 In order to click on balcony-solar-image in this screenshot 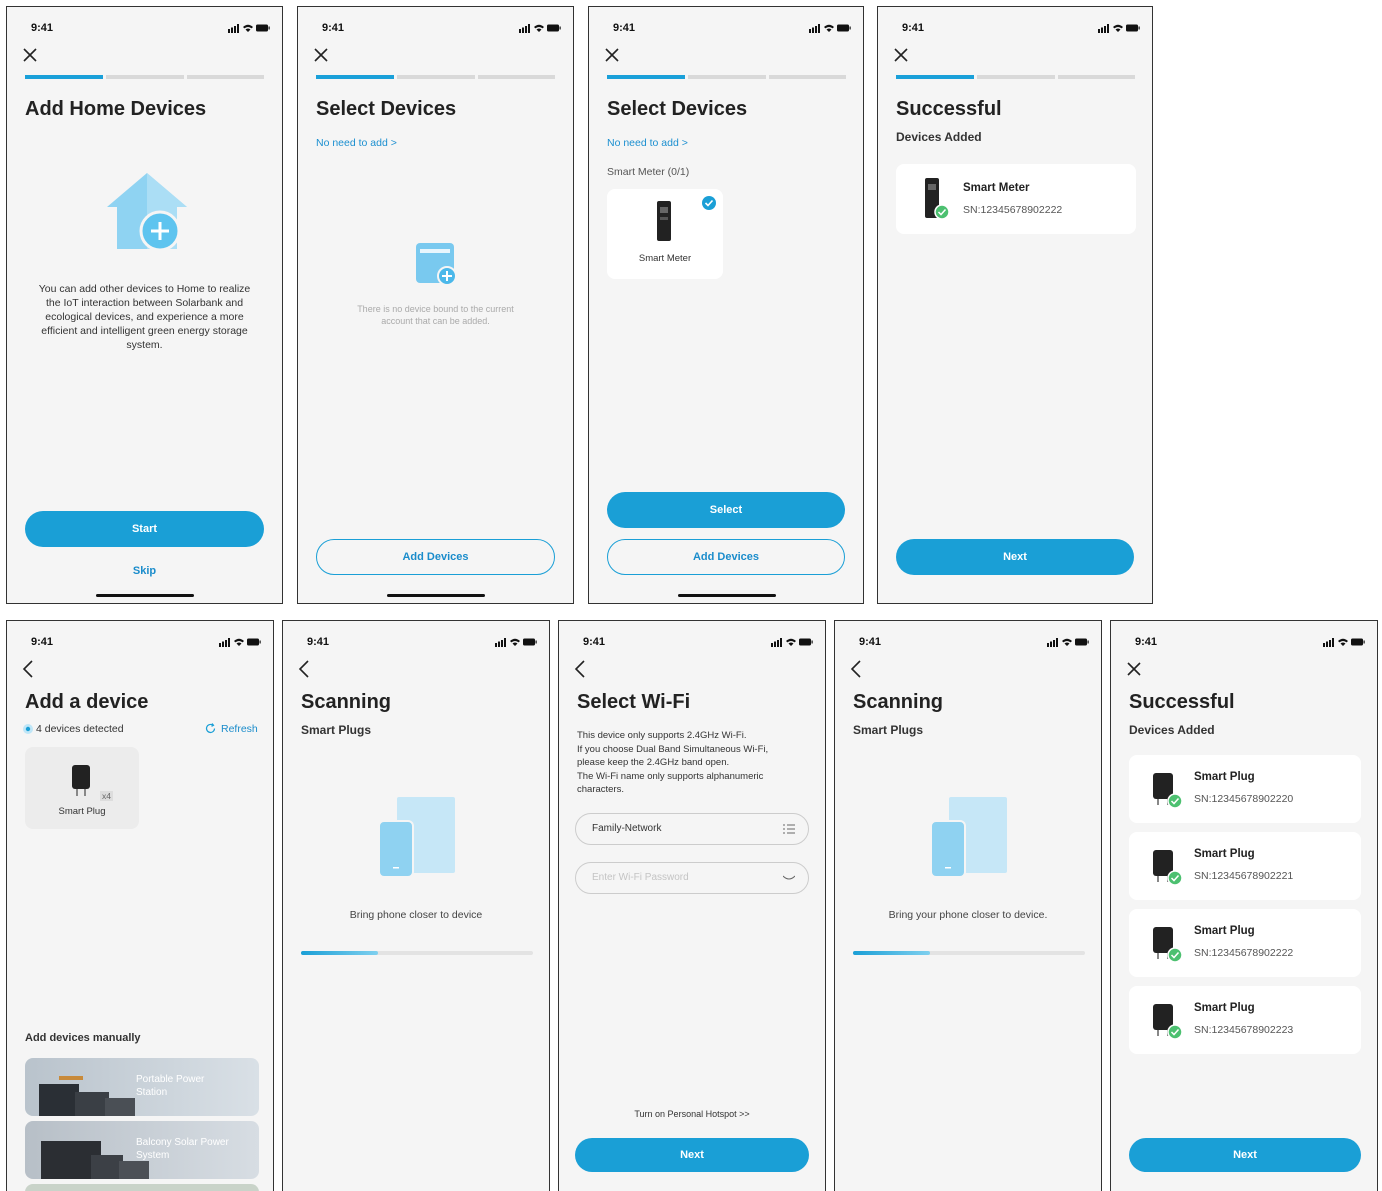, I will do `click(95, 1160)`.